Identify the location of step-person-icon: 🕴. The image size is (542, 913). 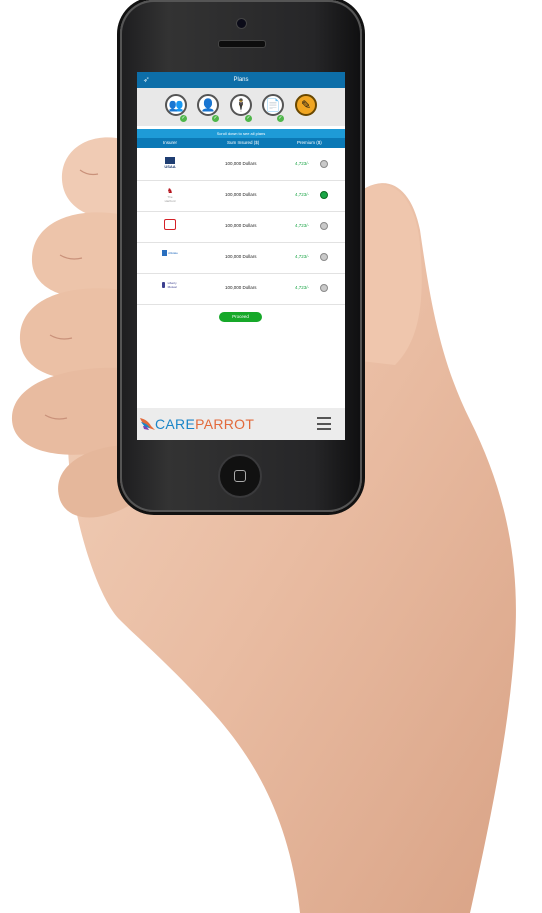
(241, 105).